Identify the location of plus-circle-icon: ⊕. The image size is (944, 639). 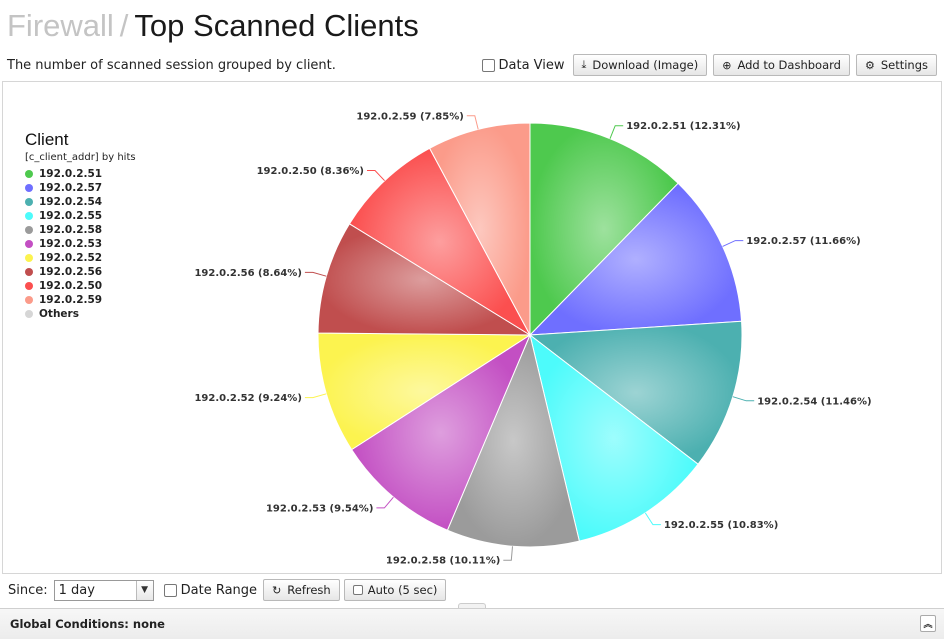
(727, 65).